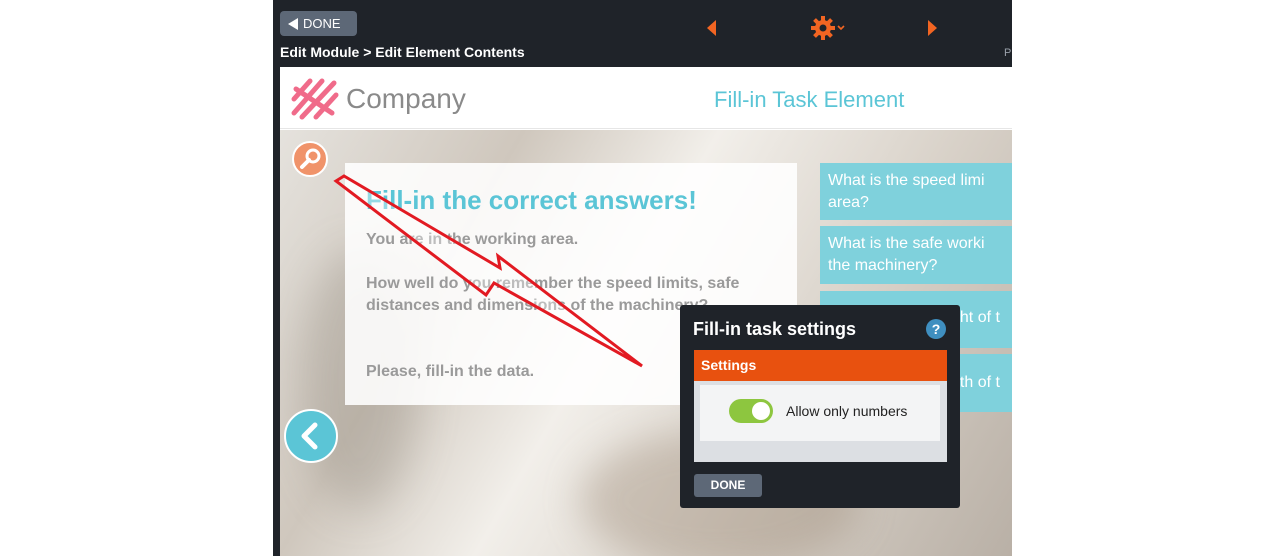  Describe the element at coordinates (883, 265) in the screenshot. I see `question-text: the machinery?` at that location.